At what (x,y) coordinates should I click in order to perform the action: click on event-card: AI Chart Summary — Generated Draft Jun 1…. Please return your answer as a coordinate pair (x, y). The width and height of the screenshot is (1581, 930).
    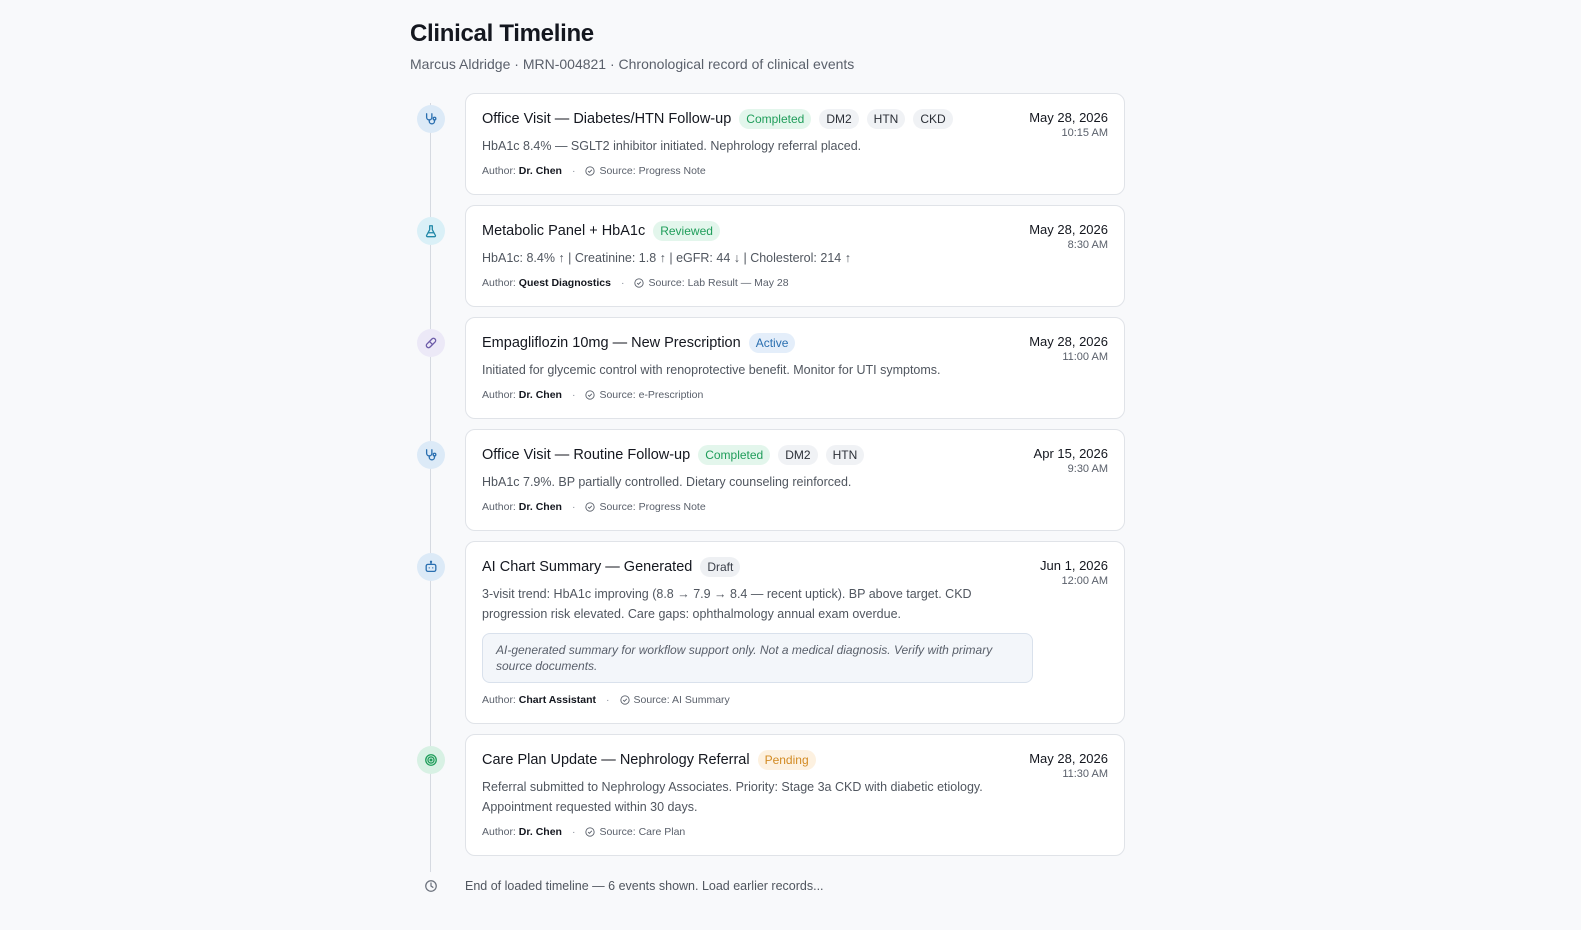
    Looking at the image, I should click on (795, 632).